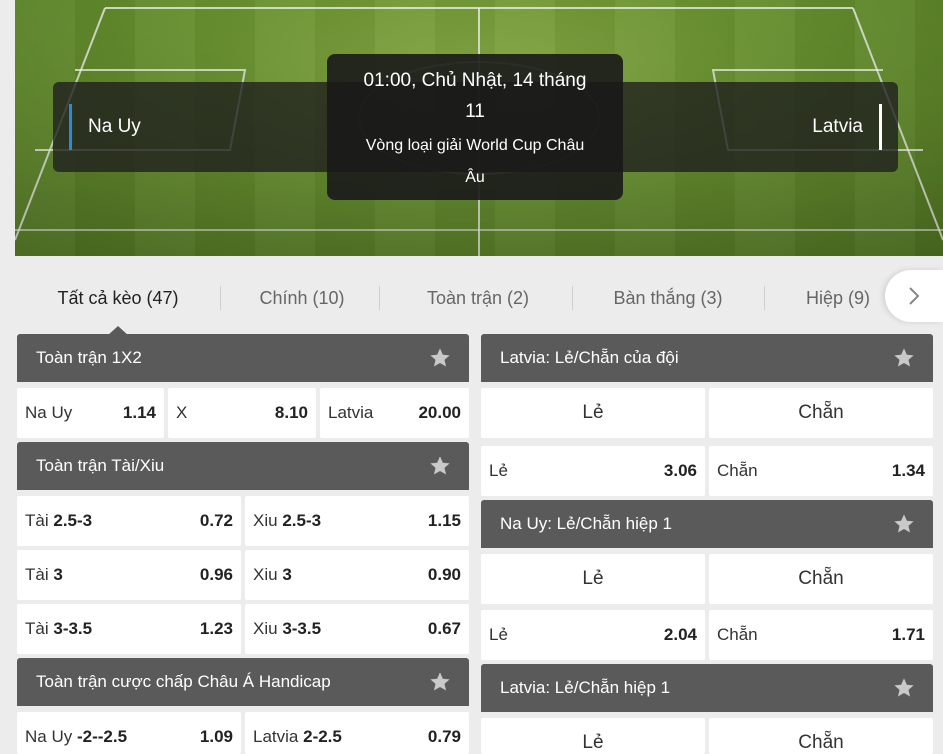 The image size is (943, 754). Describe the element at coordinates (444, 574) in the screenshot. I see `odds-value: 0.90` at that location.